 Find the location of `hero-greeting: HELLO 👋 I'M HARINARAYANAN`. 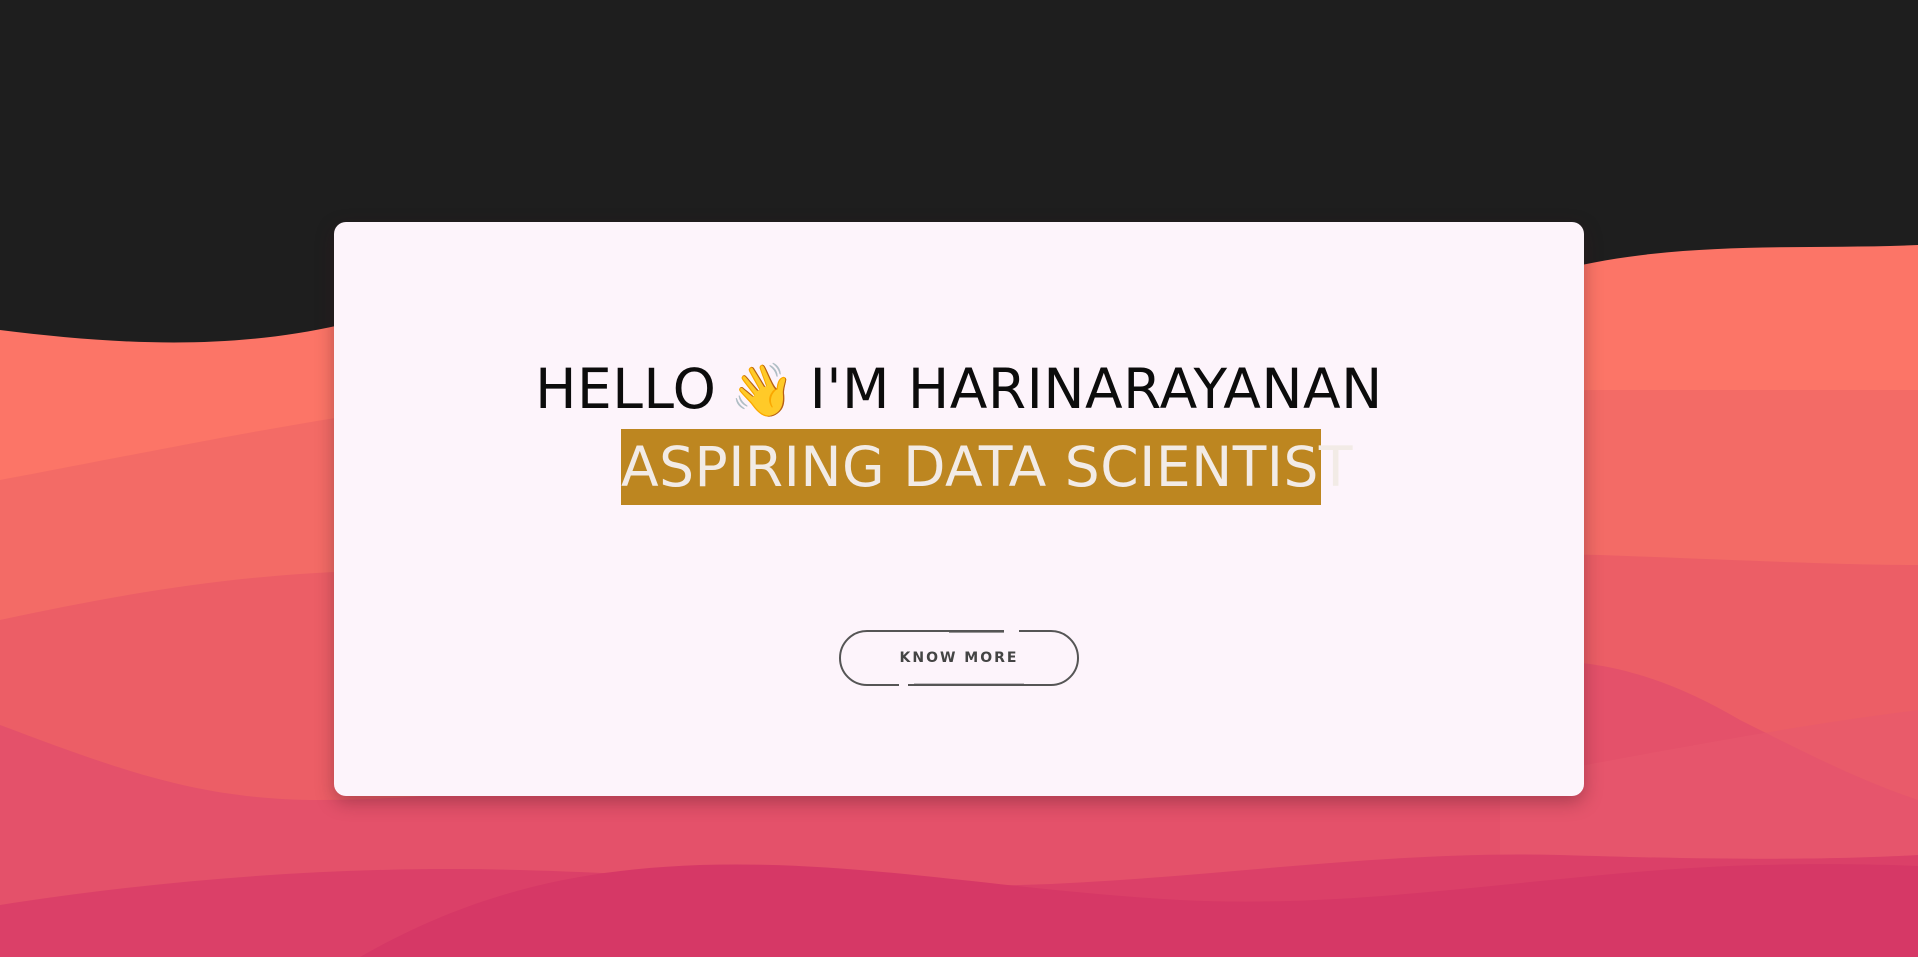

hero-greeting: HELLO 👋 I'M HARINARAYANAN is located at coordinates (959, 389).